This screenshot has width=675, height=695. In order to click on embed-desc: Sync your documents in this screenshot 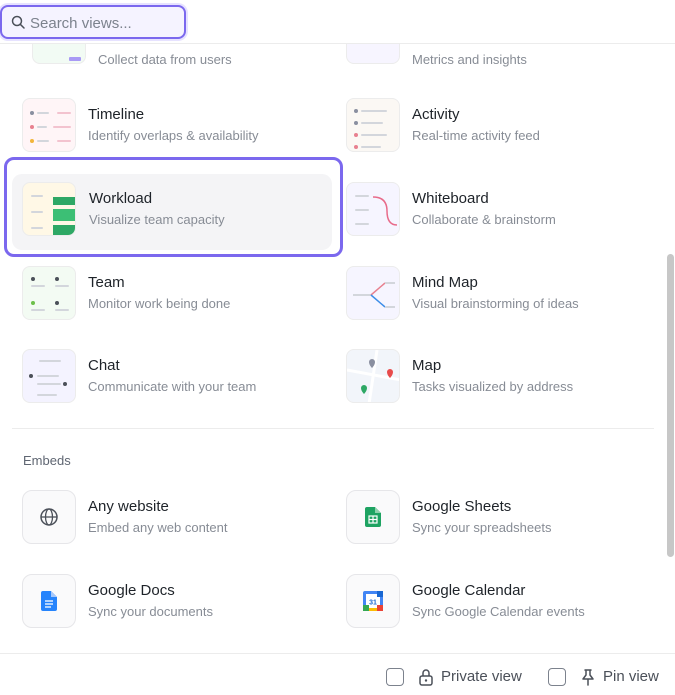, I will do `click(151, 611)`.